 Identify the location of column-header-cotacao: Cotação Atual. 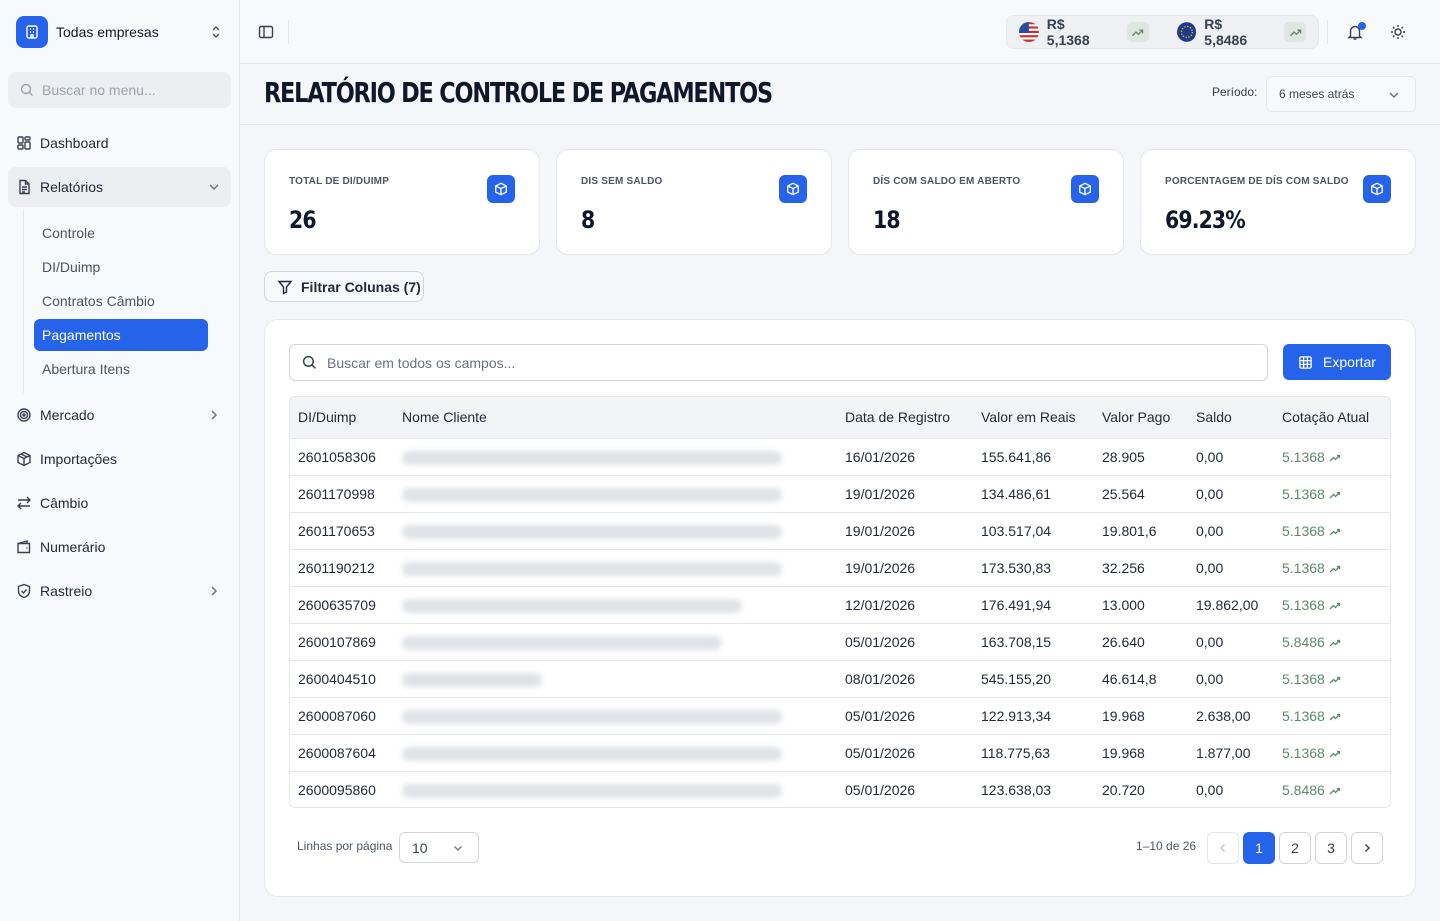
(1332, 418).